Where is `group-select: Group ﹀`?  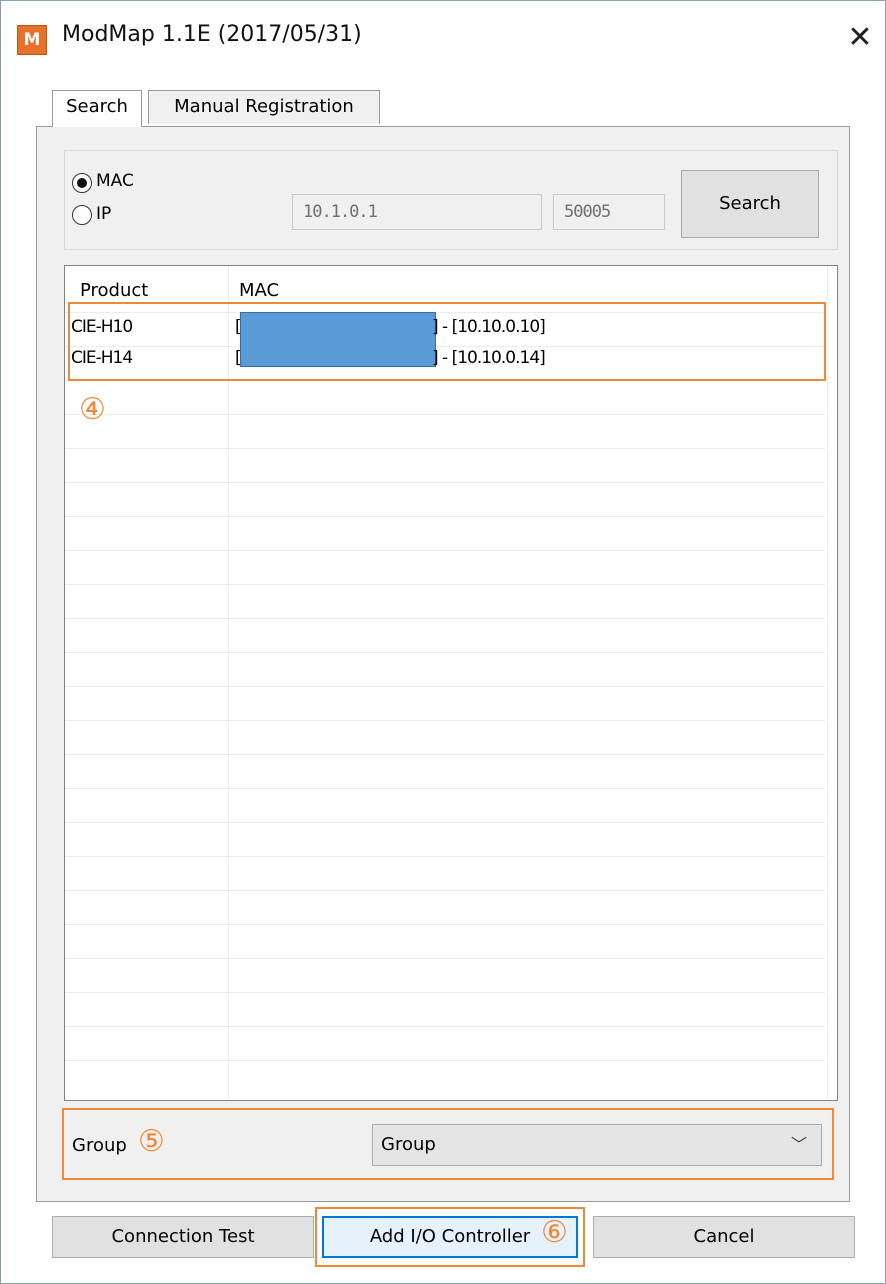 group-select: Group ﹀ is located at coordinates (597, 1145).